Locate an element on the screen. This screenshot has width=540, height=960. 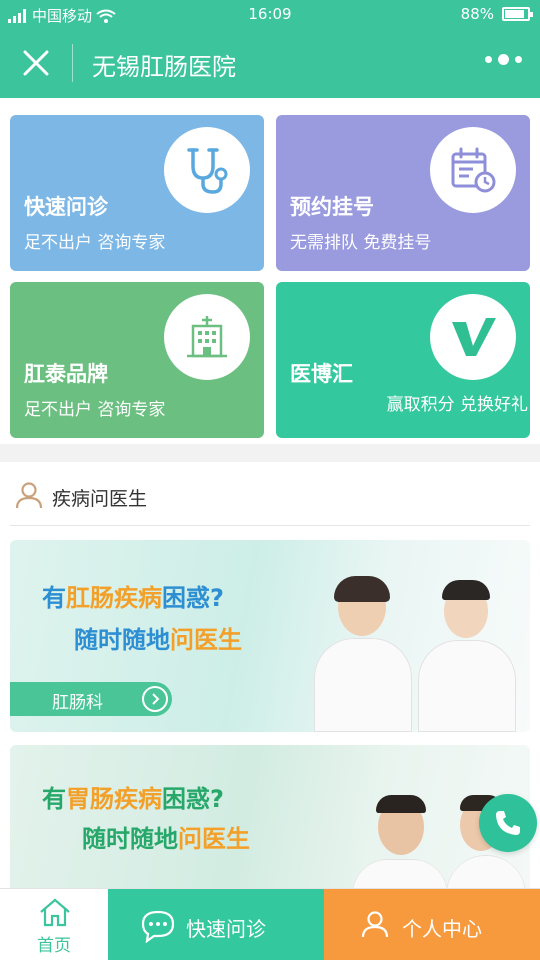
tab-label: 个人中心 is located at coordinates (442, 929).